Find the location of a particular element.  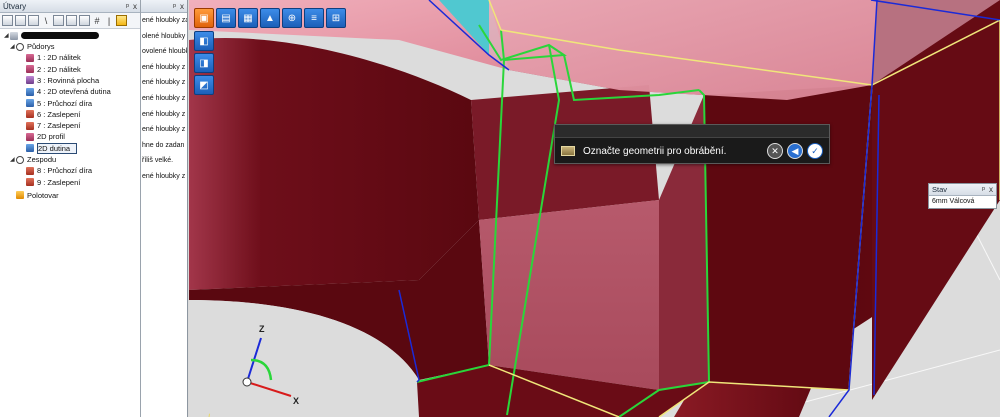

axis-z-label: Z is located at coordinates (262, 329).